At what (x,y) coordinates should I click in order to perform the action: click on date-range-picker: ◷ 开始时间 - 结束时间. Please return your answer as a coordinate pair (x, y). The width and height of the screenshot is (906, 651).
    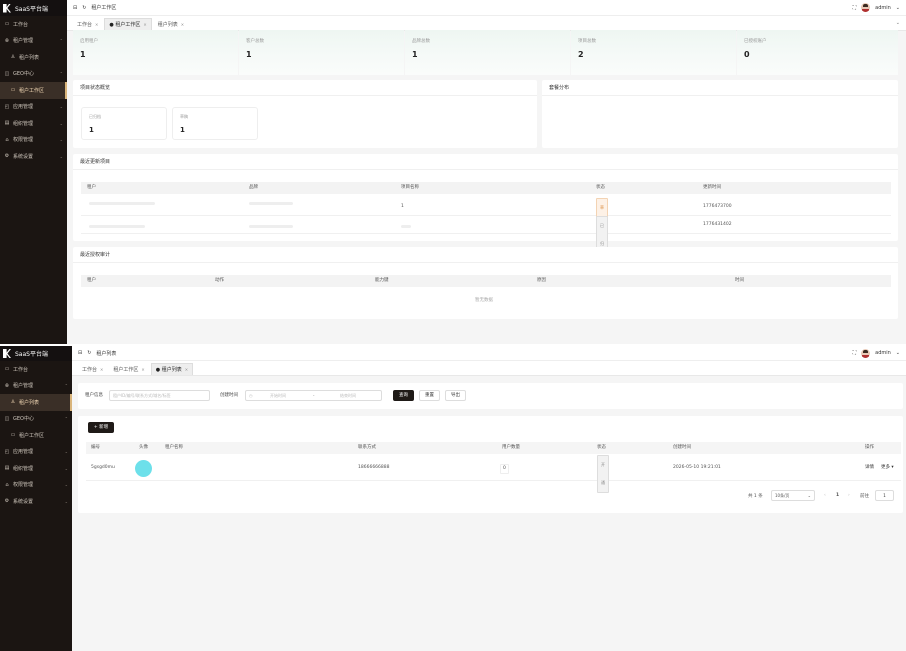
    Looking at the image, I should click on (313, 395).